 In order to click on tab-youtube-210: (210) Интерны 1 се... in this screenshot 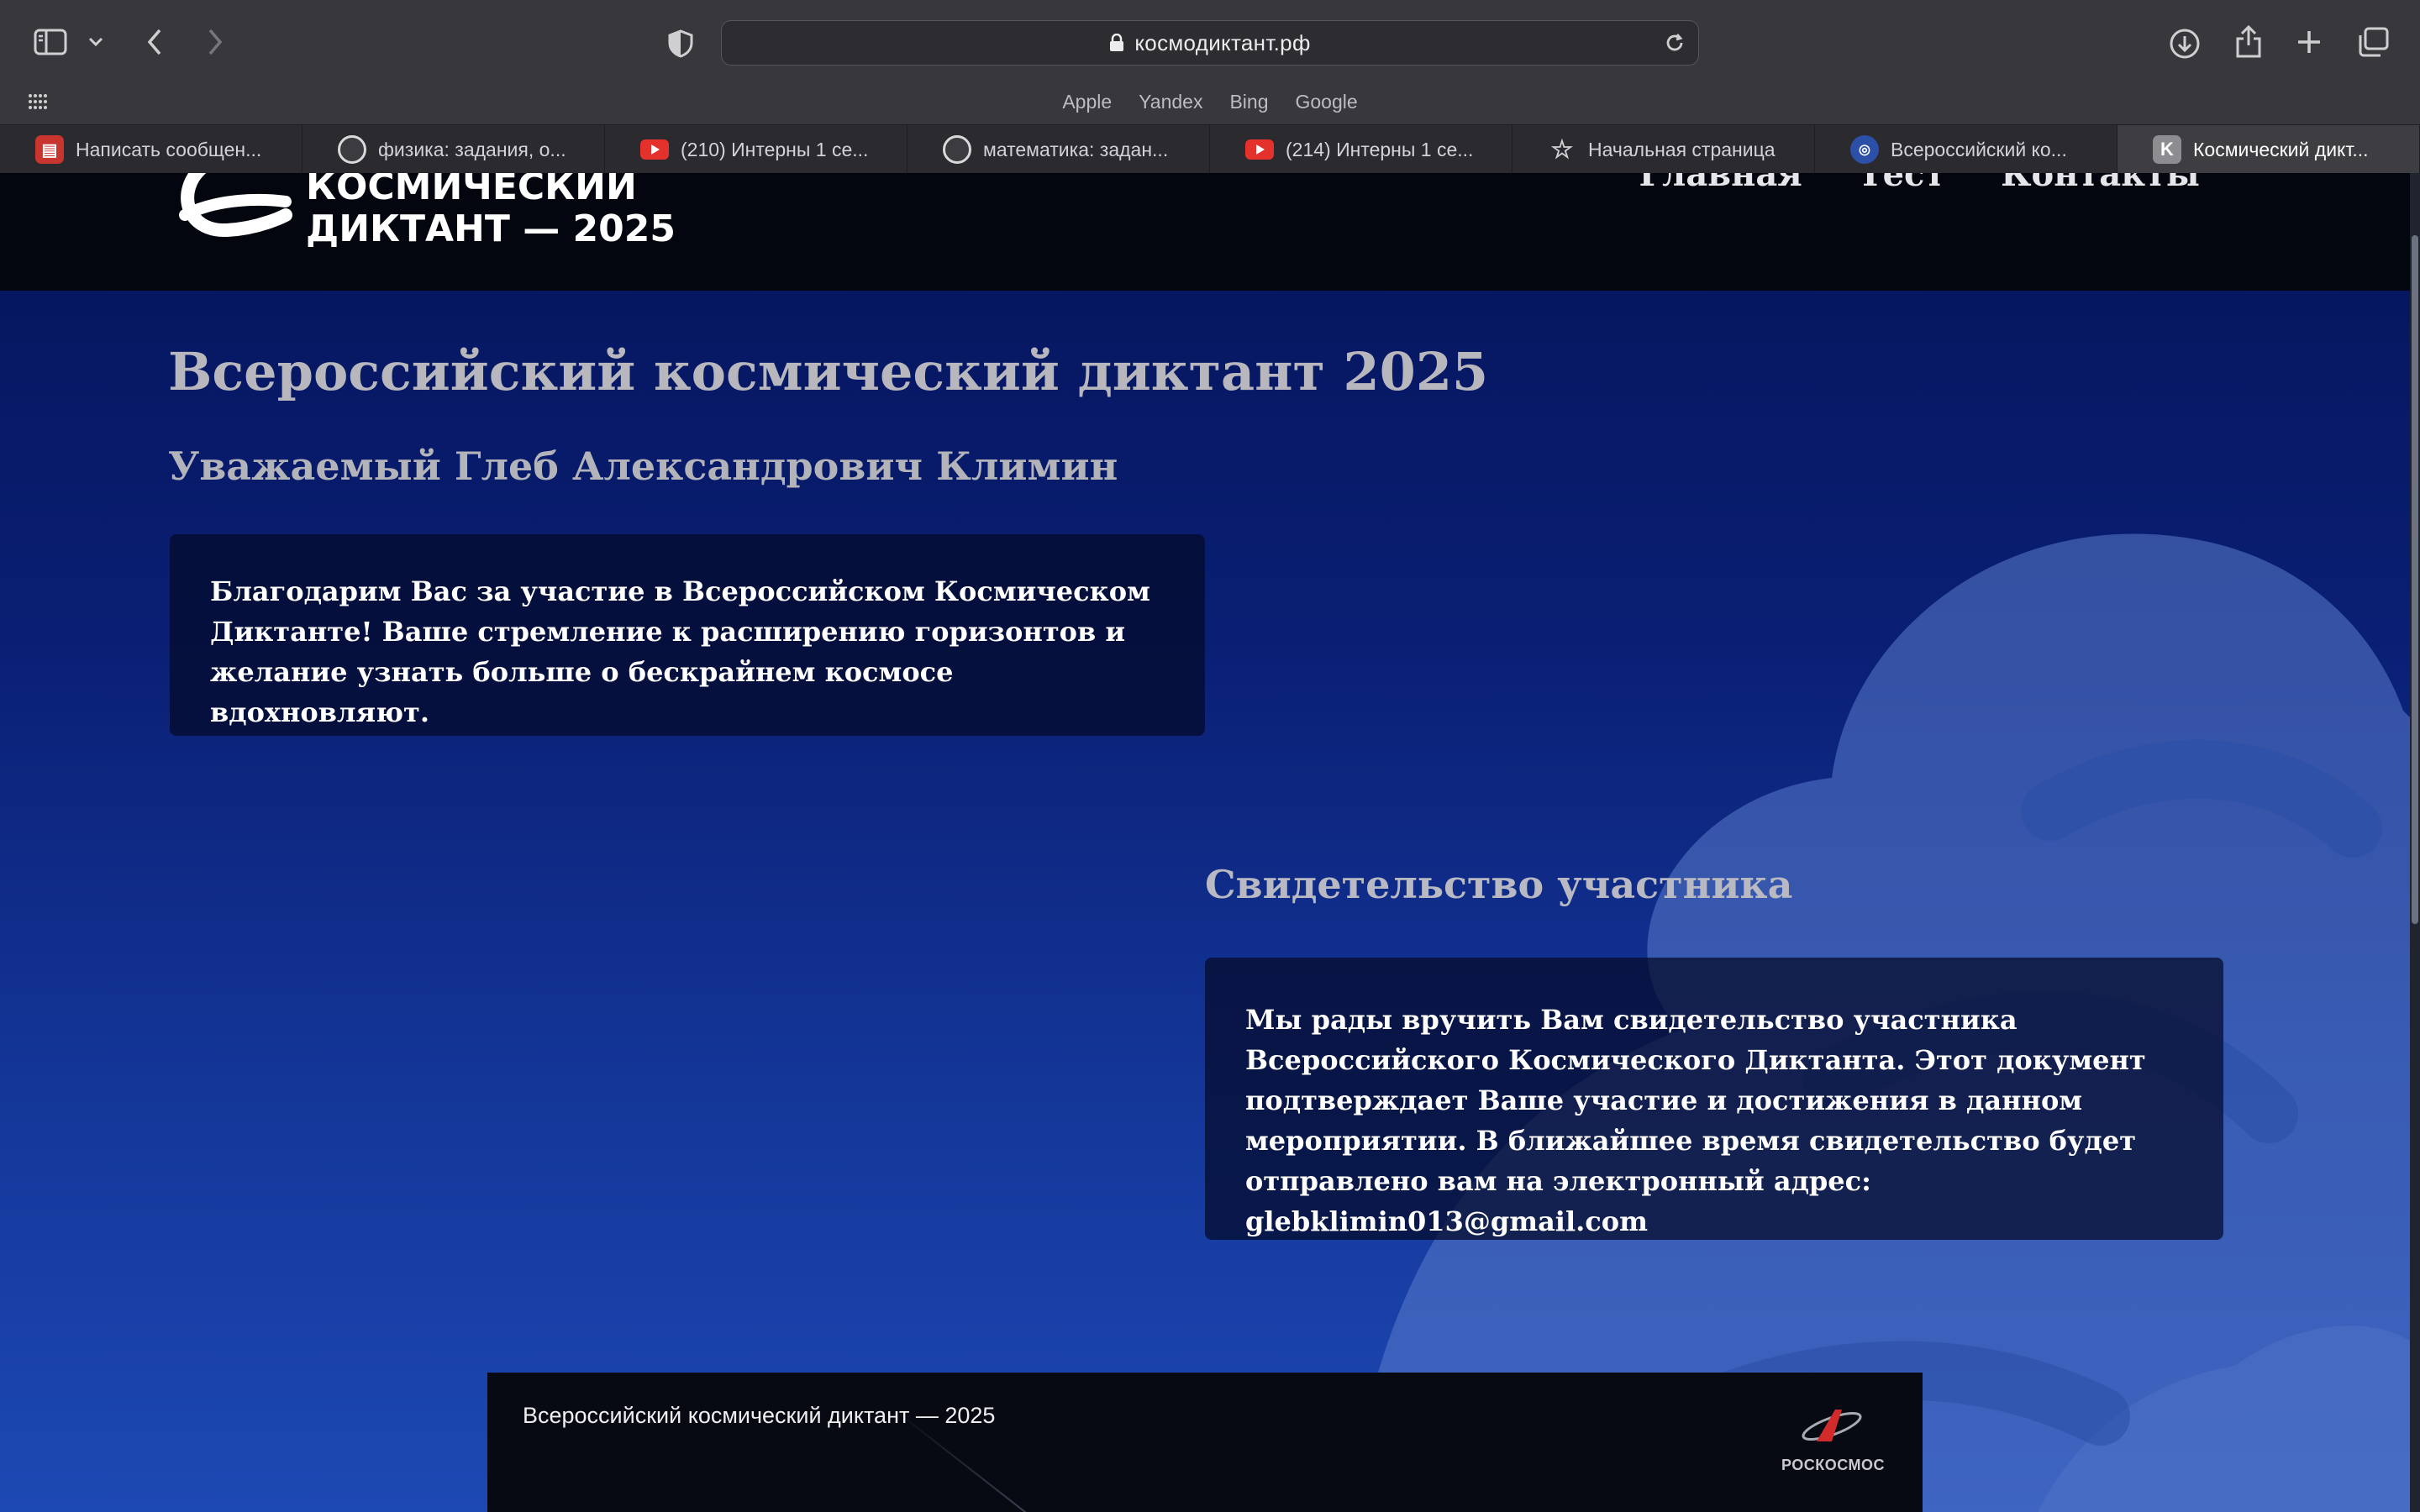, I will do `click(756, 149)`.